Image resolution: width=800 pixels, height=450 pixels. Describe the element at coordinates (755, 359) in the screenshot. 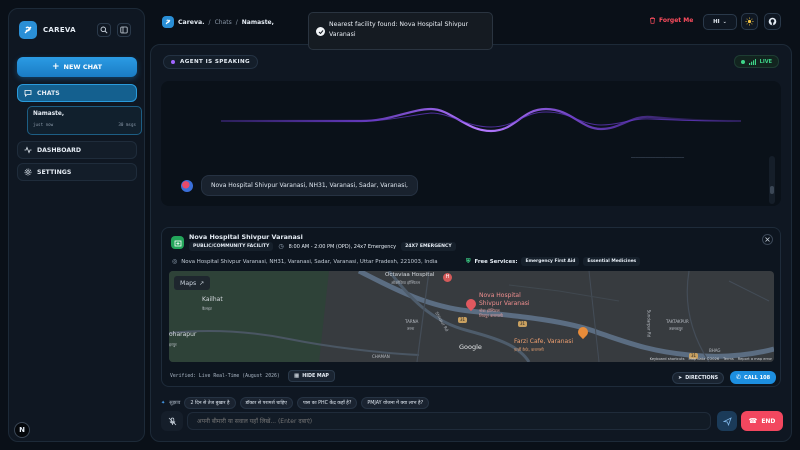

I see `report-error-link: Report a map error` at that location.